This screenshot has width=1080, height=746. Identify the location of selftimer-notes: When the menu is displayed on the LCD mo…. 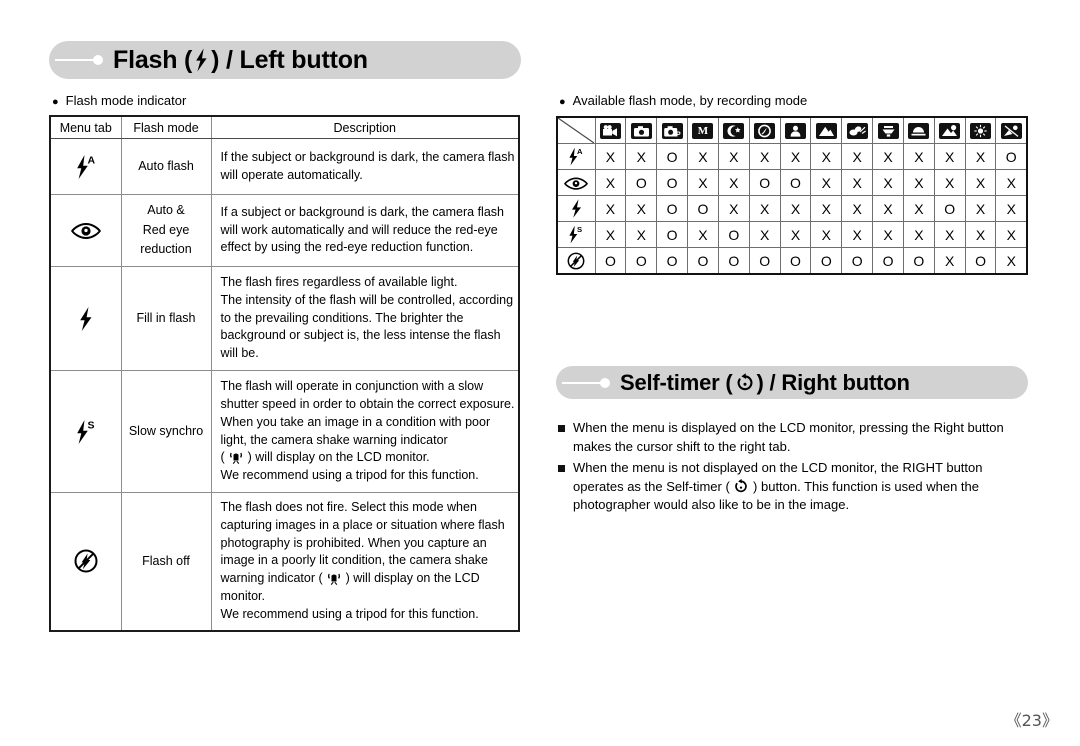
(793, 468).